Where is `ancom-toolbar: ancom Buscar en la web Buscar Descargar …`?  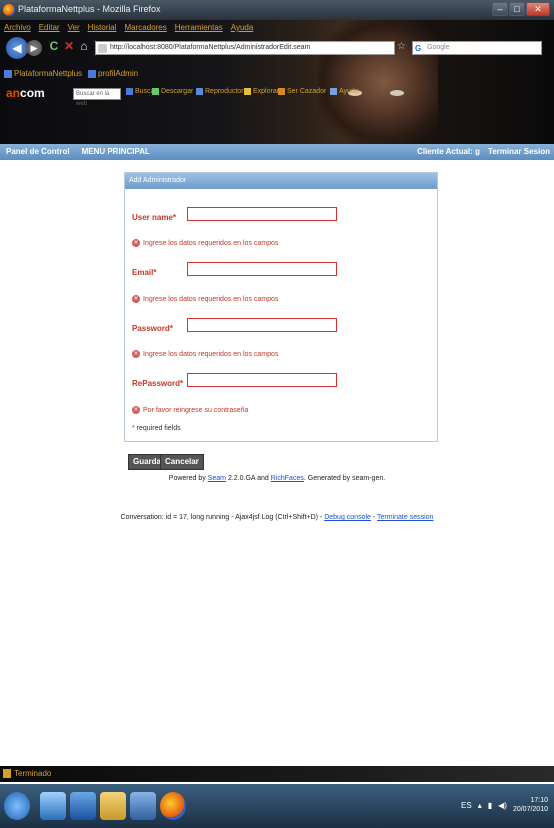 ancom-toolbar: ancom Buscar en la web Buscar Descargar … is located at coordinates (277, 96).